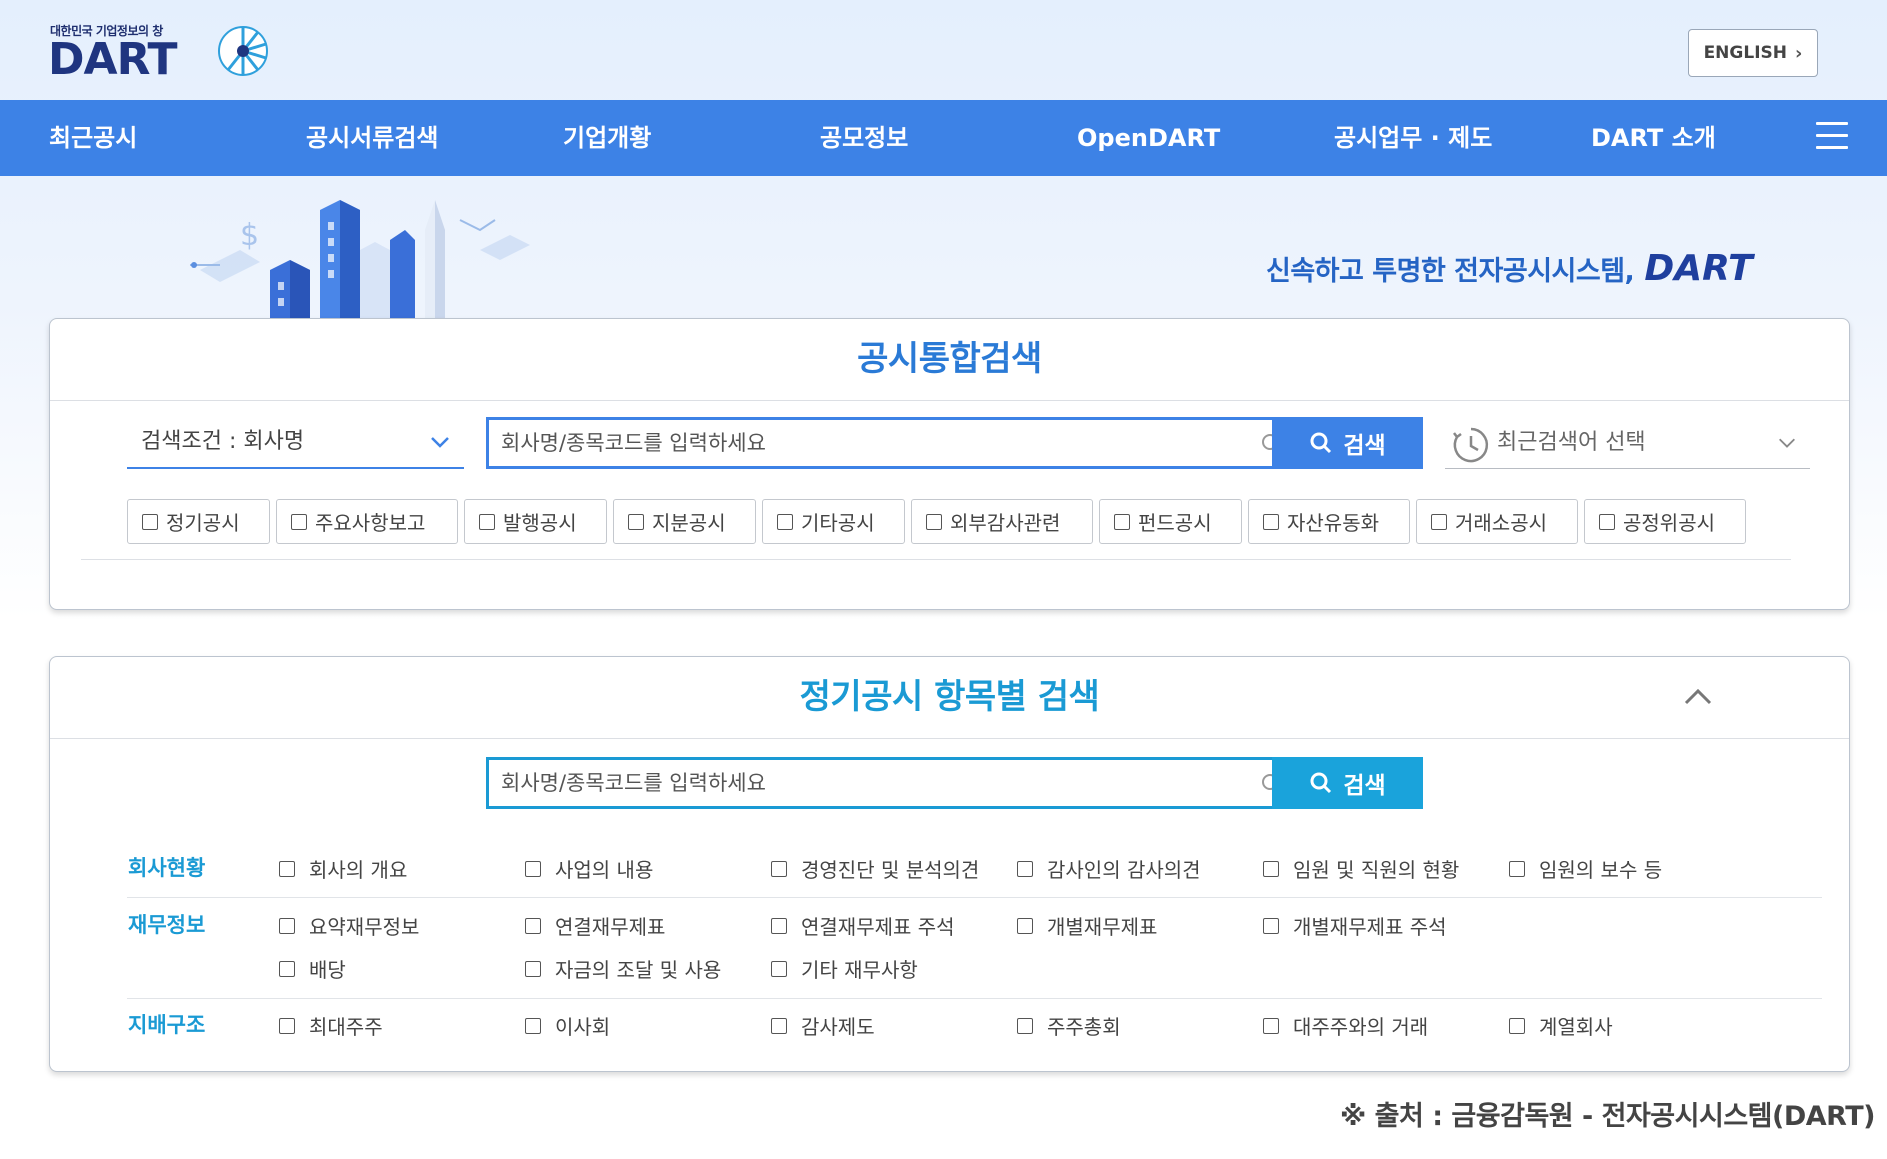  Describe the element at coordinates (167, 925) in the screenshot. I see `category-label-financial-info: 재무정보` at that location.